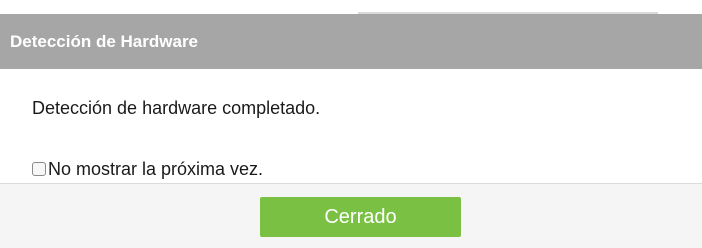 The height and width of the screenshot is (248, 702). I want to click on background-strip, so click(351, 7).